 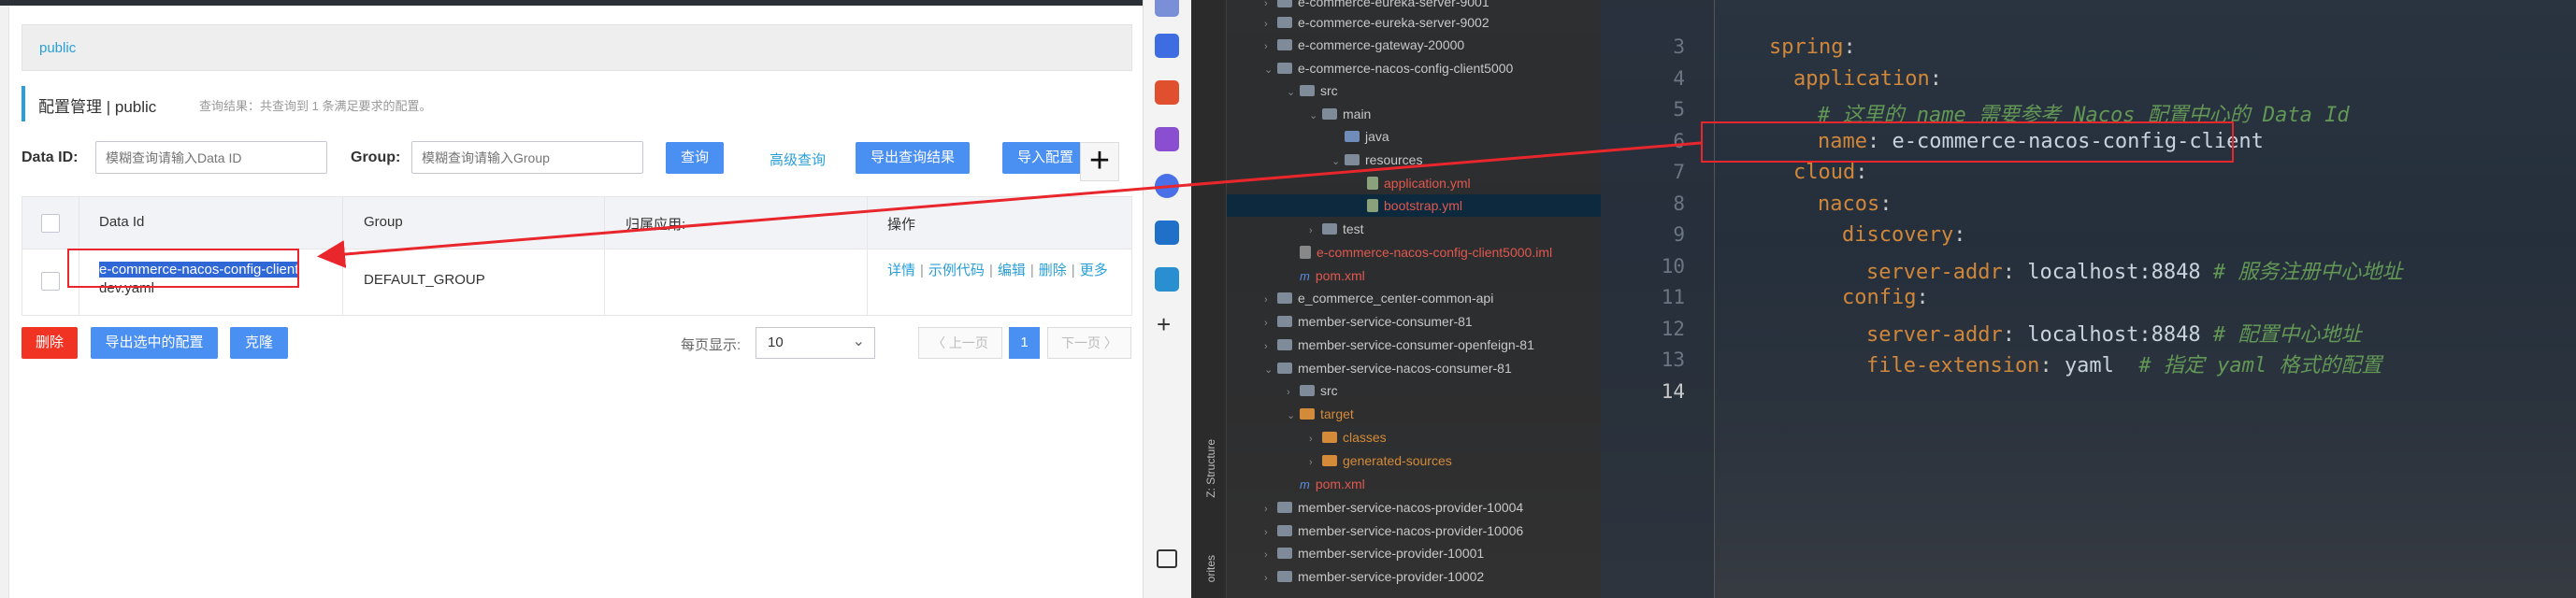 I want to click on tree-item-module: ⌄ e-commerce-nacos-config-client5000, so click(x=1389, y=68).